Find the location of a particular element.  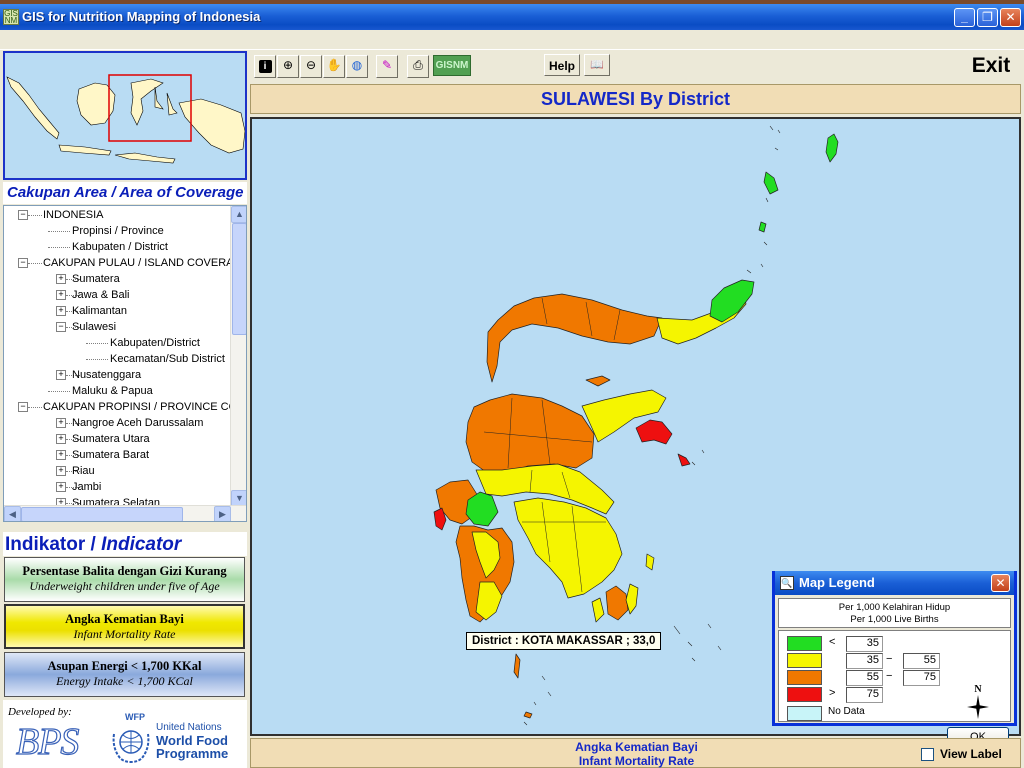

north-arrow-icon: N is located at coordinates (978, 701).